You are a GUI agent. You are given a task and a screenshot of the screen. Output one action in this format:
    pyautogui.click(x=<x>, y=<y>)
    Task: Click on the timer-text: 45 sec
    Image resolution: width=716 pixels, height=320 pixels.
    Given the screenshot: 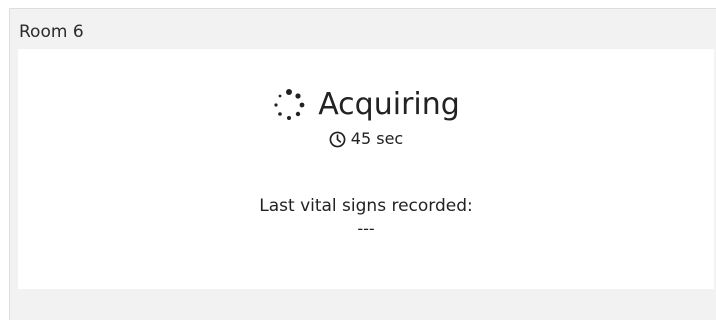 What is the action you would take?
    pyautogui.click(x=377, y=138)
    